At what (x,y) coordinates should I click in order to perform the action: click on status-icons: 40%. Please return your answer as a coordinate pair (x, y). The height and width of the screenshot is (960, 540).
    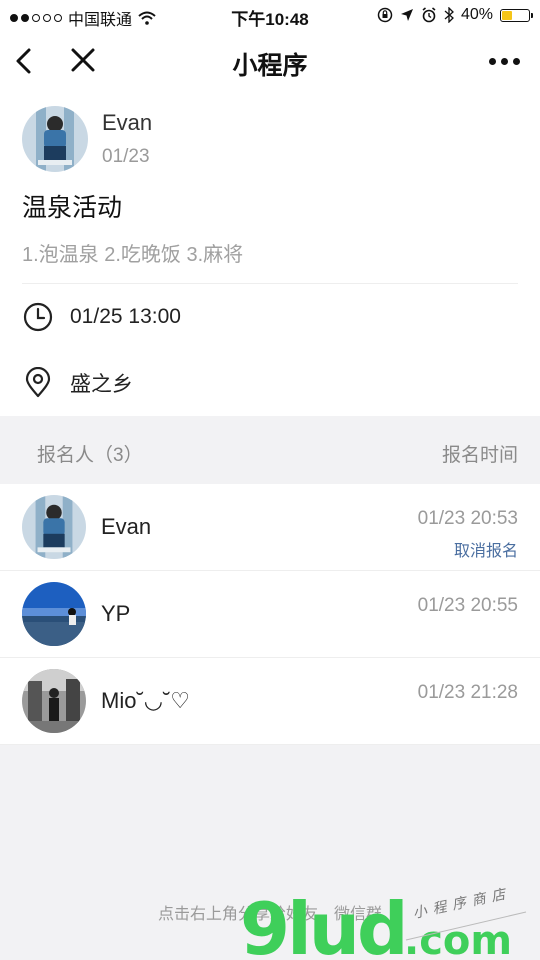
    Looking at the image, I should click on (455, 15).